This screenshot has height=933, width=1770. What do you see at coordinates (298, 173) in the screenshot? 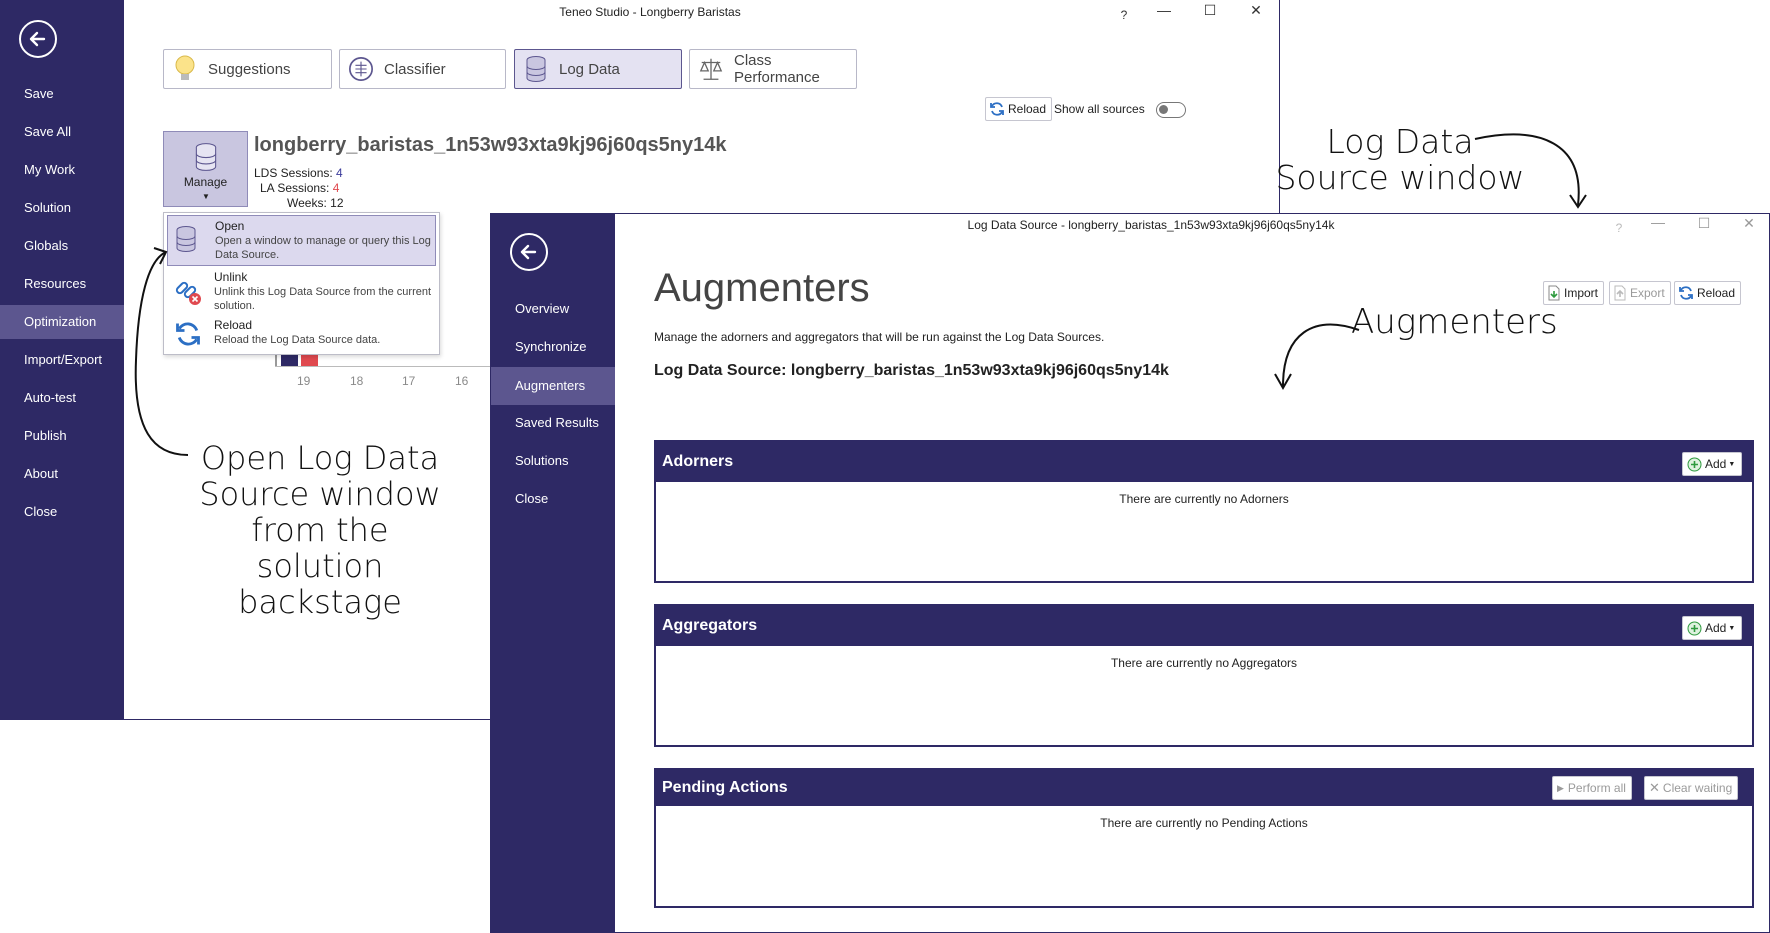
I see `stat-lds-sessions: LDS Sessions: 4` at bounding box center [298, 173].